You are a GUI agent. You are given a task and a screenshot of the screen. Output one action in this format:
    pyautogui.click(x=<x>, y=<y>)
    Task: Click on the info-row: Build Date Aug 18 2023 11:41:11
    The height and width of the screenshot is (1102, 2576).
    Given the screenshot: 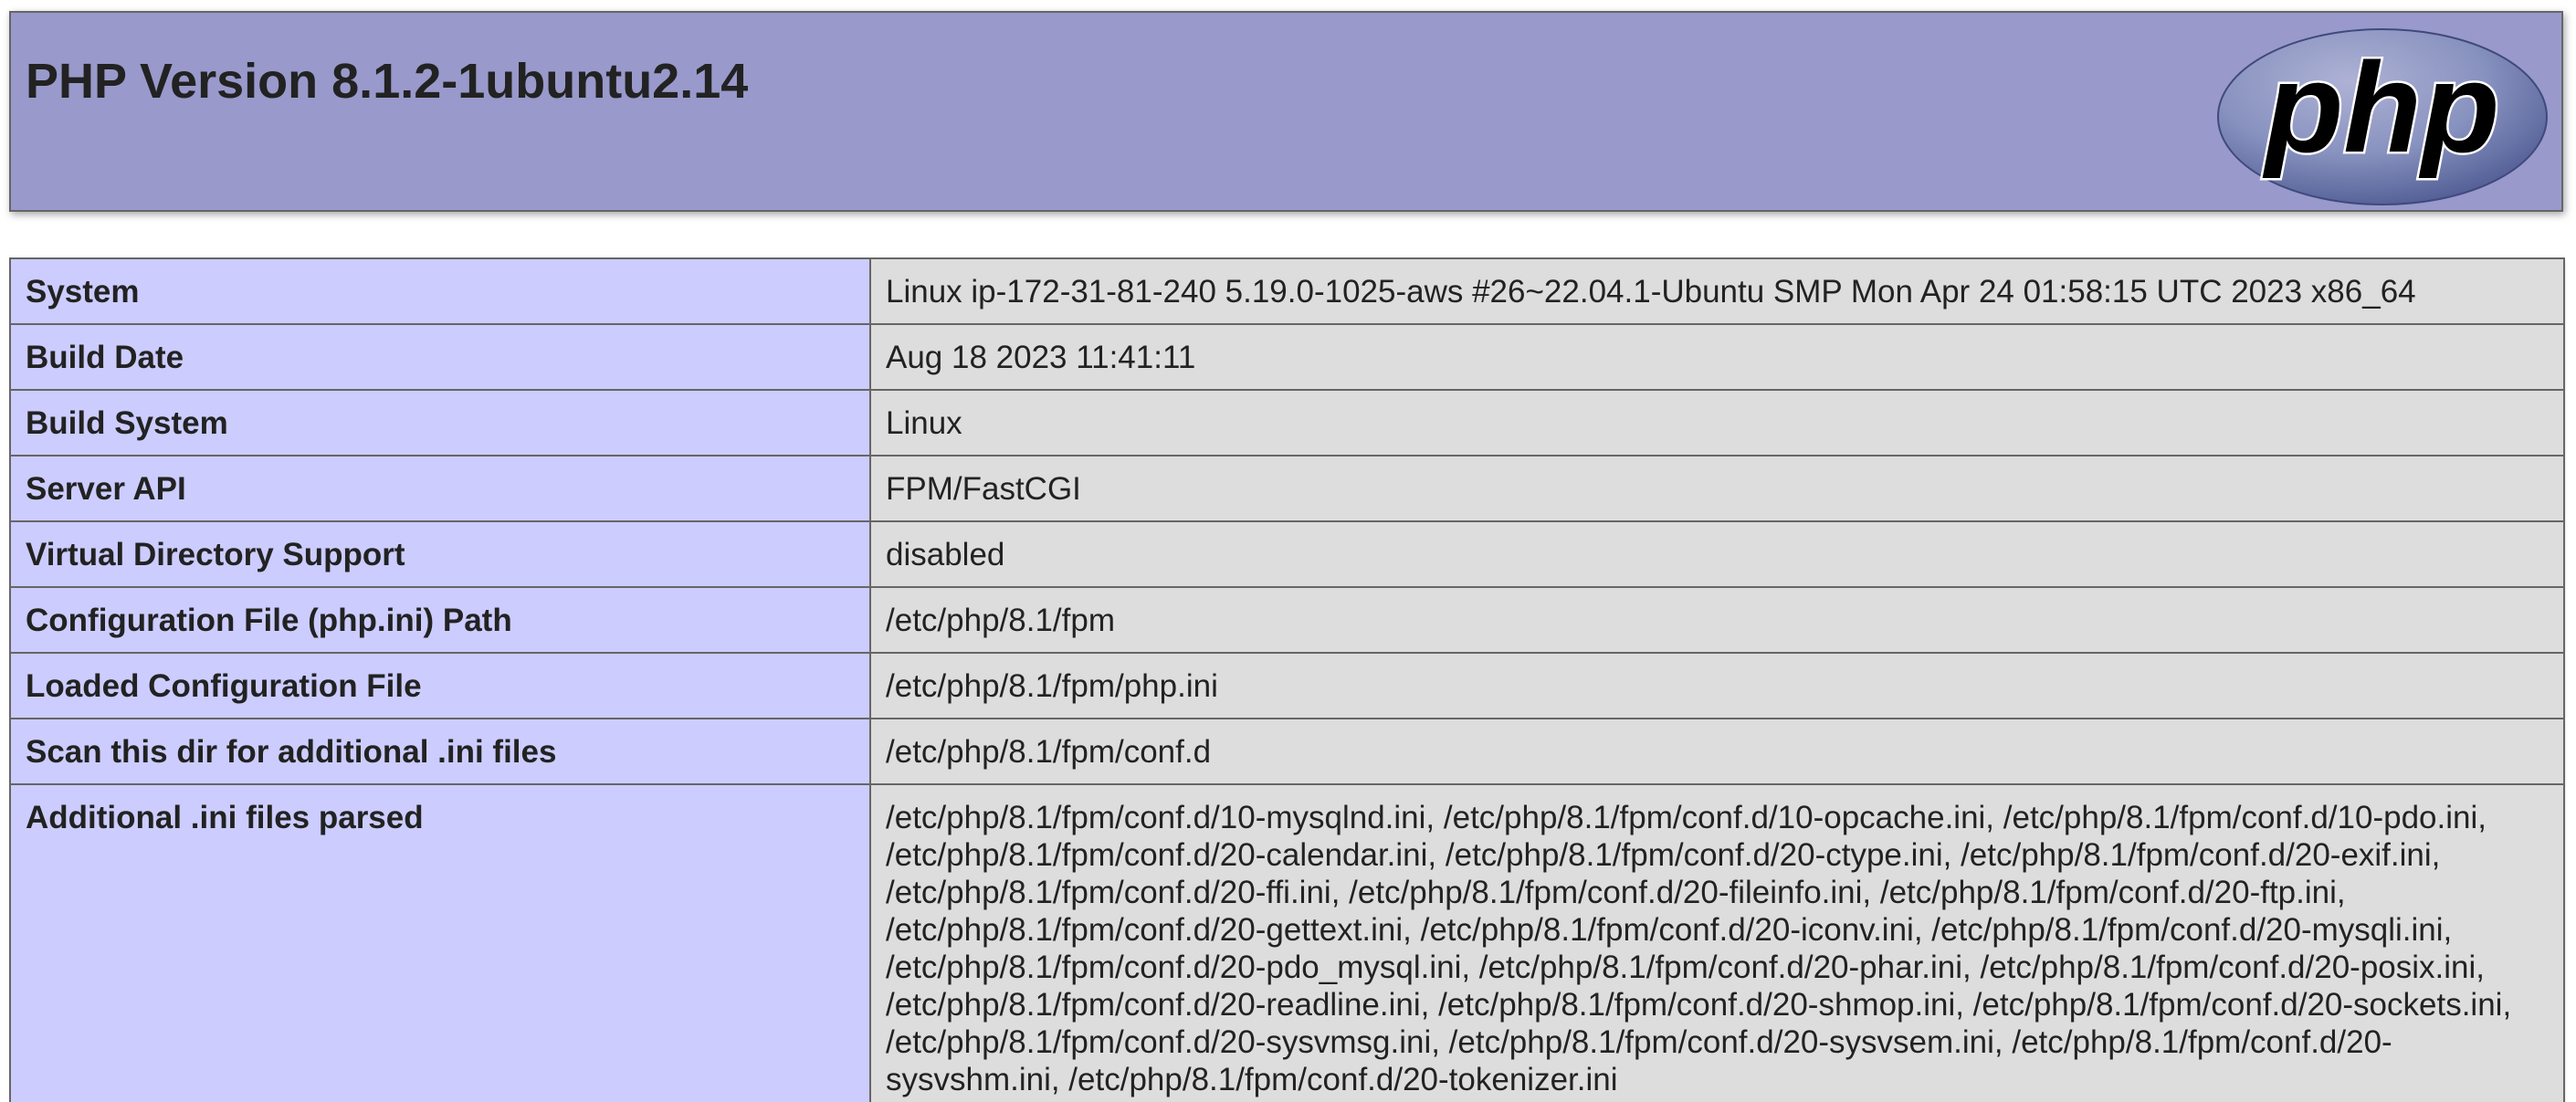 What is the action you would take?
    pyautogui.click(x=1287, y=357)
    